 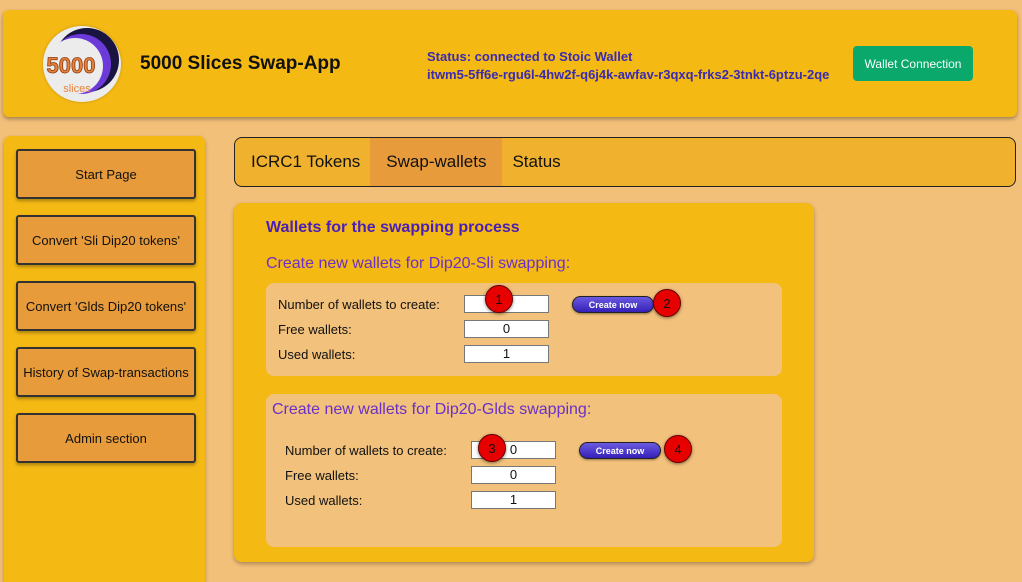 I want to click on sli-create-now-button: Create now, so click(x=613, y=304).